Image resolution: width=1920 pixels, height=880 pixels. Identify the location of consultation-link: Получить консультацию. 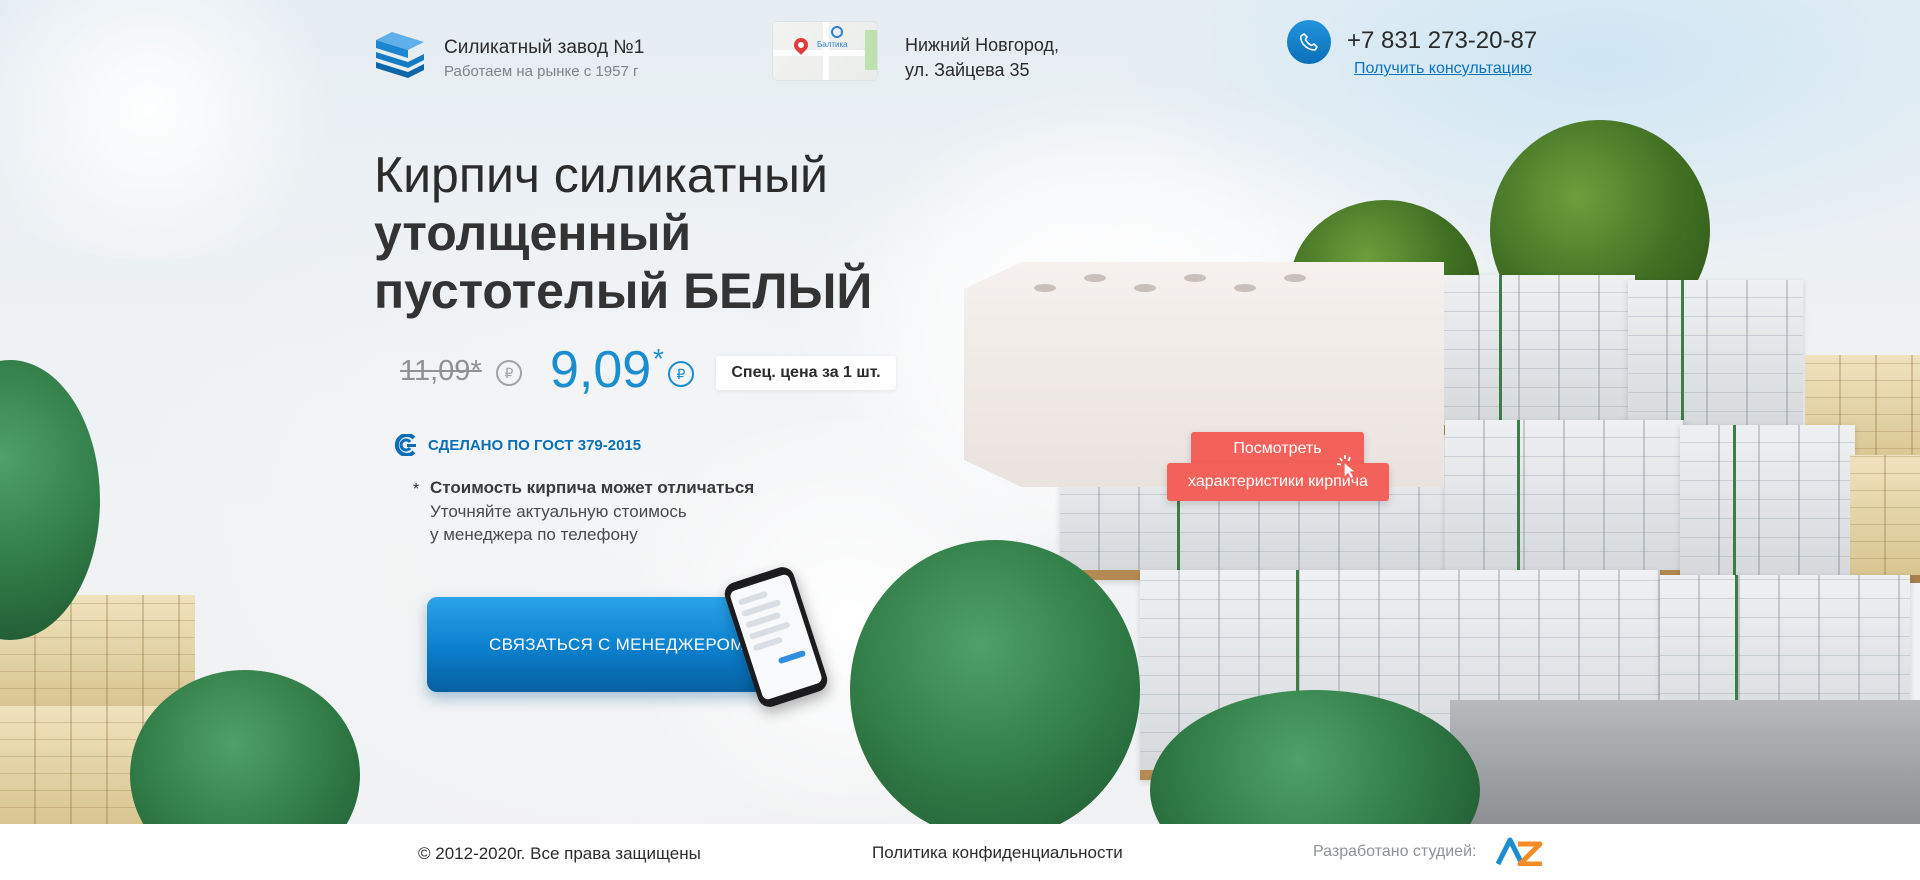
(1443, 69).